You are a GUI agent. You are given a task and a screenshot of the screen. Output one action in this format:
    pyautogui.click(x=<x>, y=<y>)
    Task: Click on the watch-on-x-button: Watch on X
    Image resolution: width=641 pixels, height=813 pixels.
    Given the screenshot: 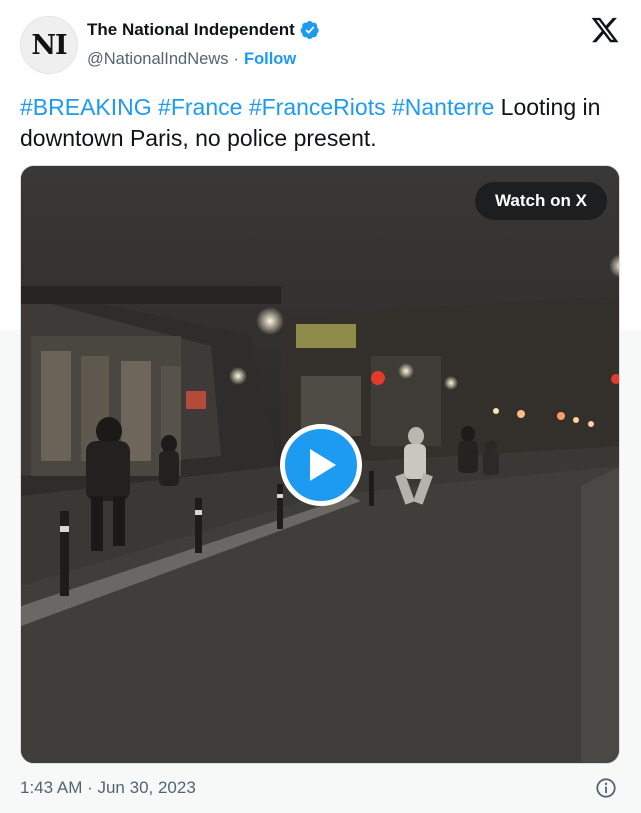 What is the action you would take?
    pyautogui.click(x=541, y=201)
    